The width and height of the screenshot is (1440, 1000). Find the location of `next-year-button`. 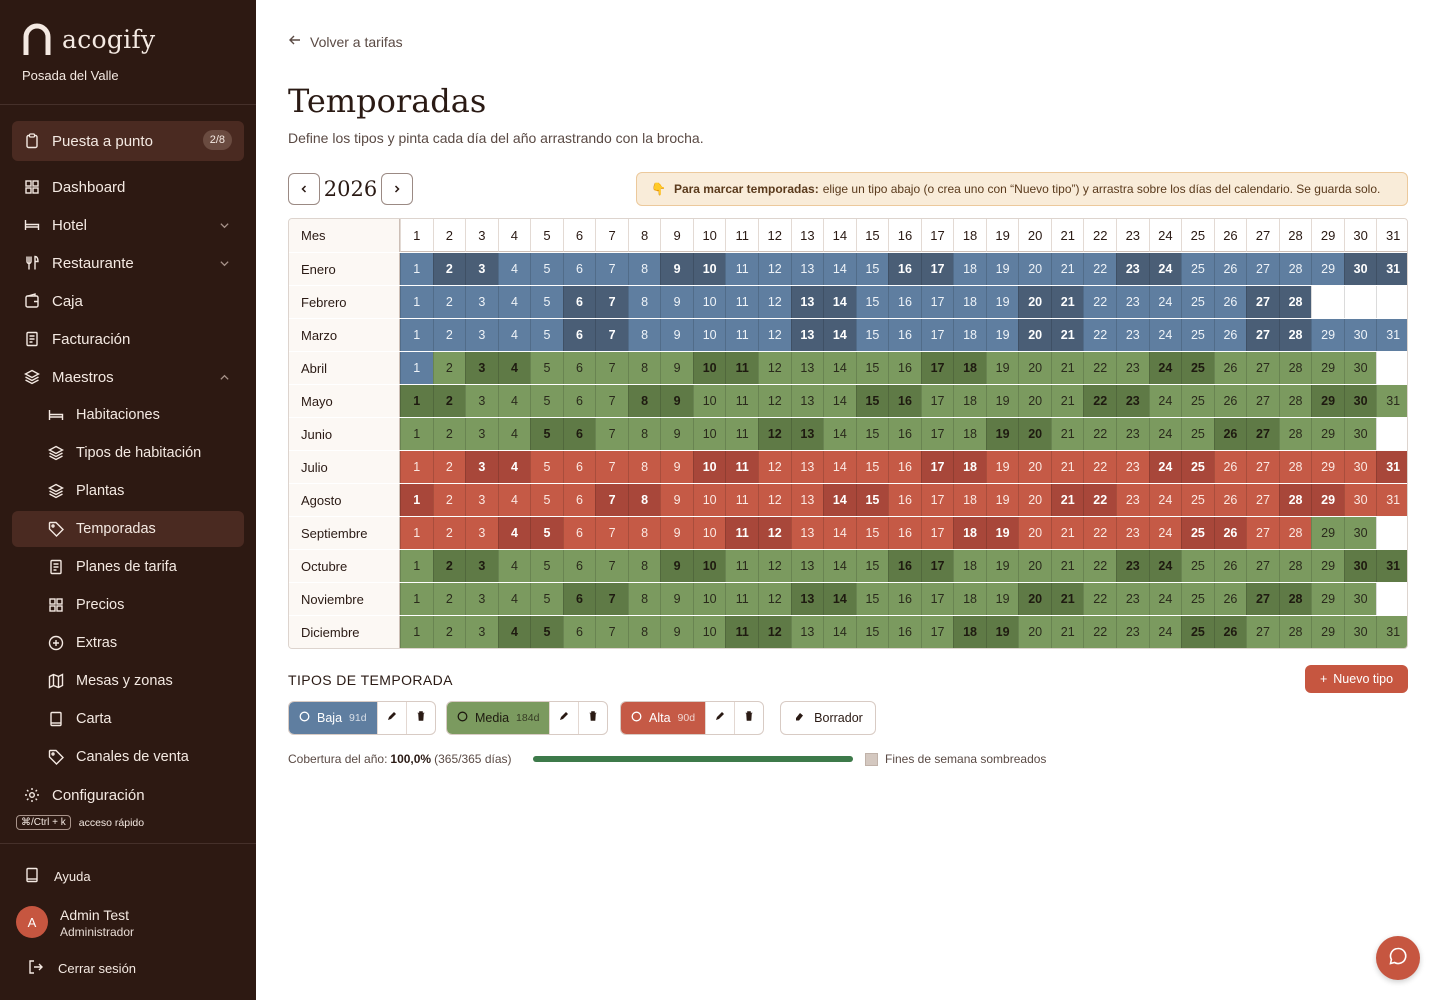

next-year-button is located at coordinates (397, 189).